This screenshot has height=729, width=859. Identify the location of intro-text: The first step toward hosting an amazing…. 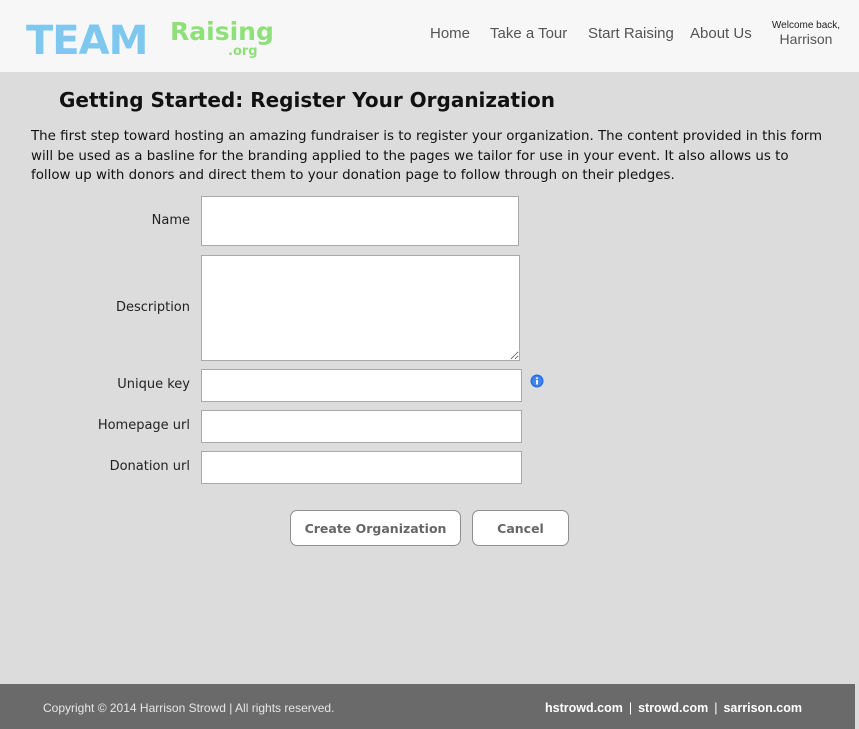
(427, 156).